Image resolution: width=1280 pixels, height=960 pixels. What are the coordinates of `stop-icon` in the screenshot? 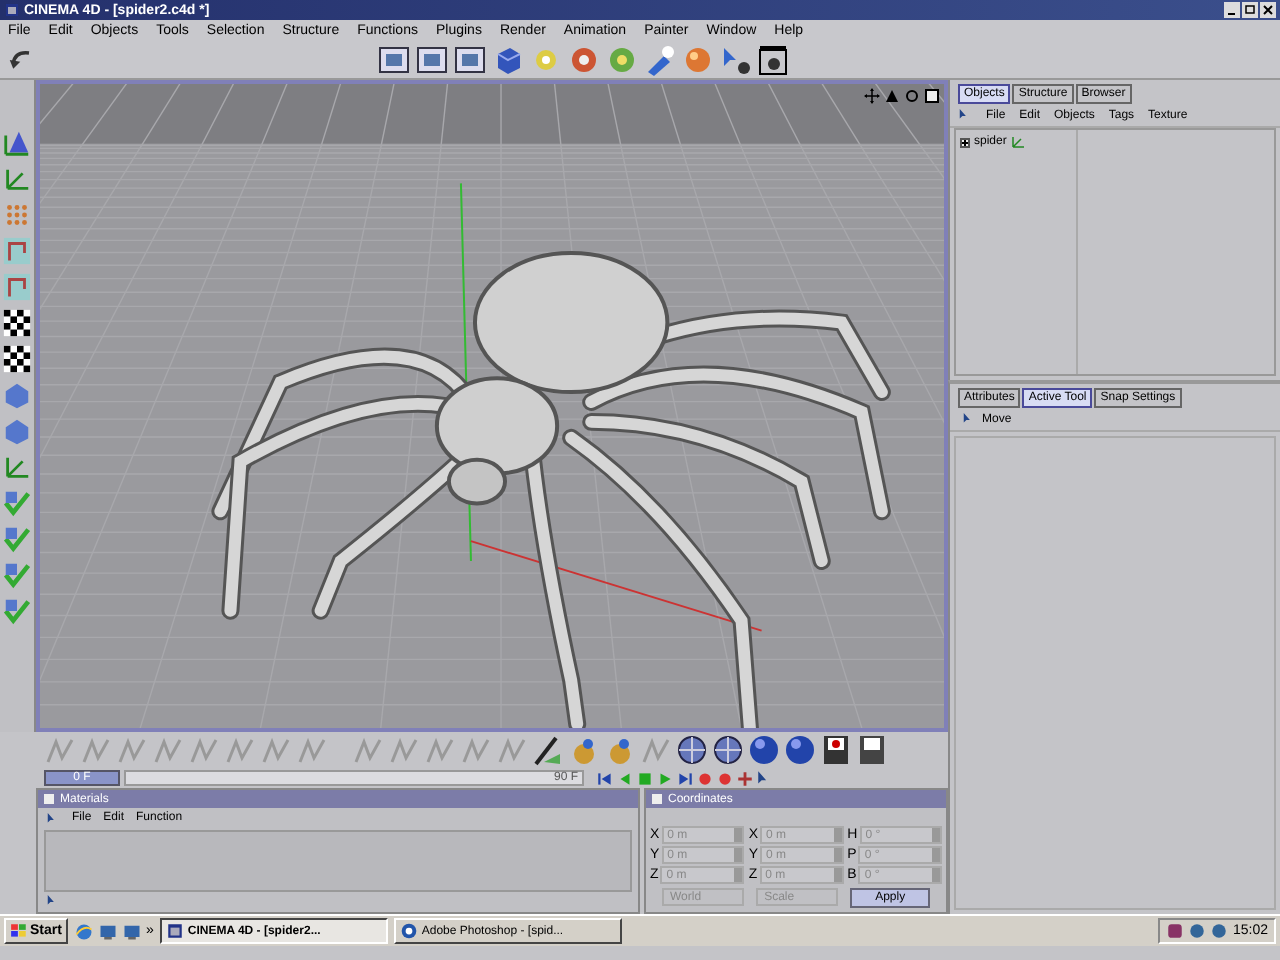 It's located at (645, 778).